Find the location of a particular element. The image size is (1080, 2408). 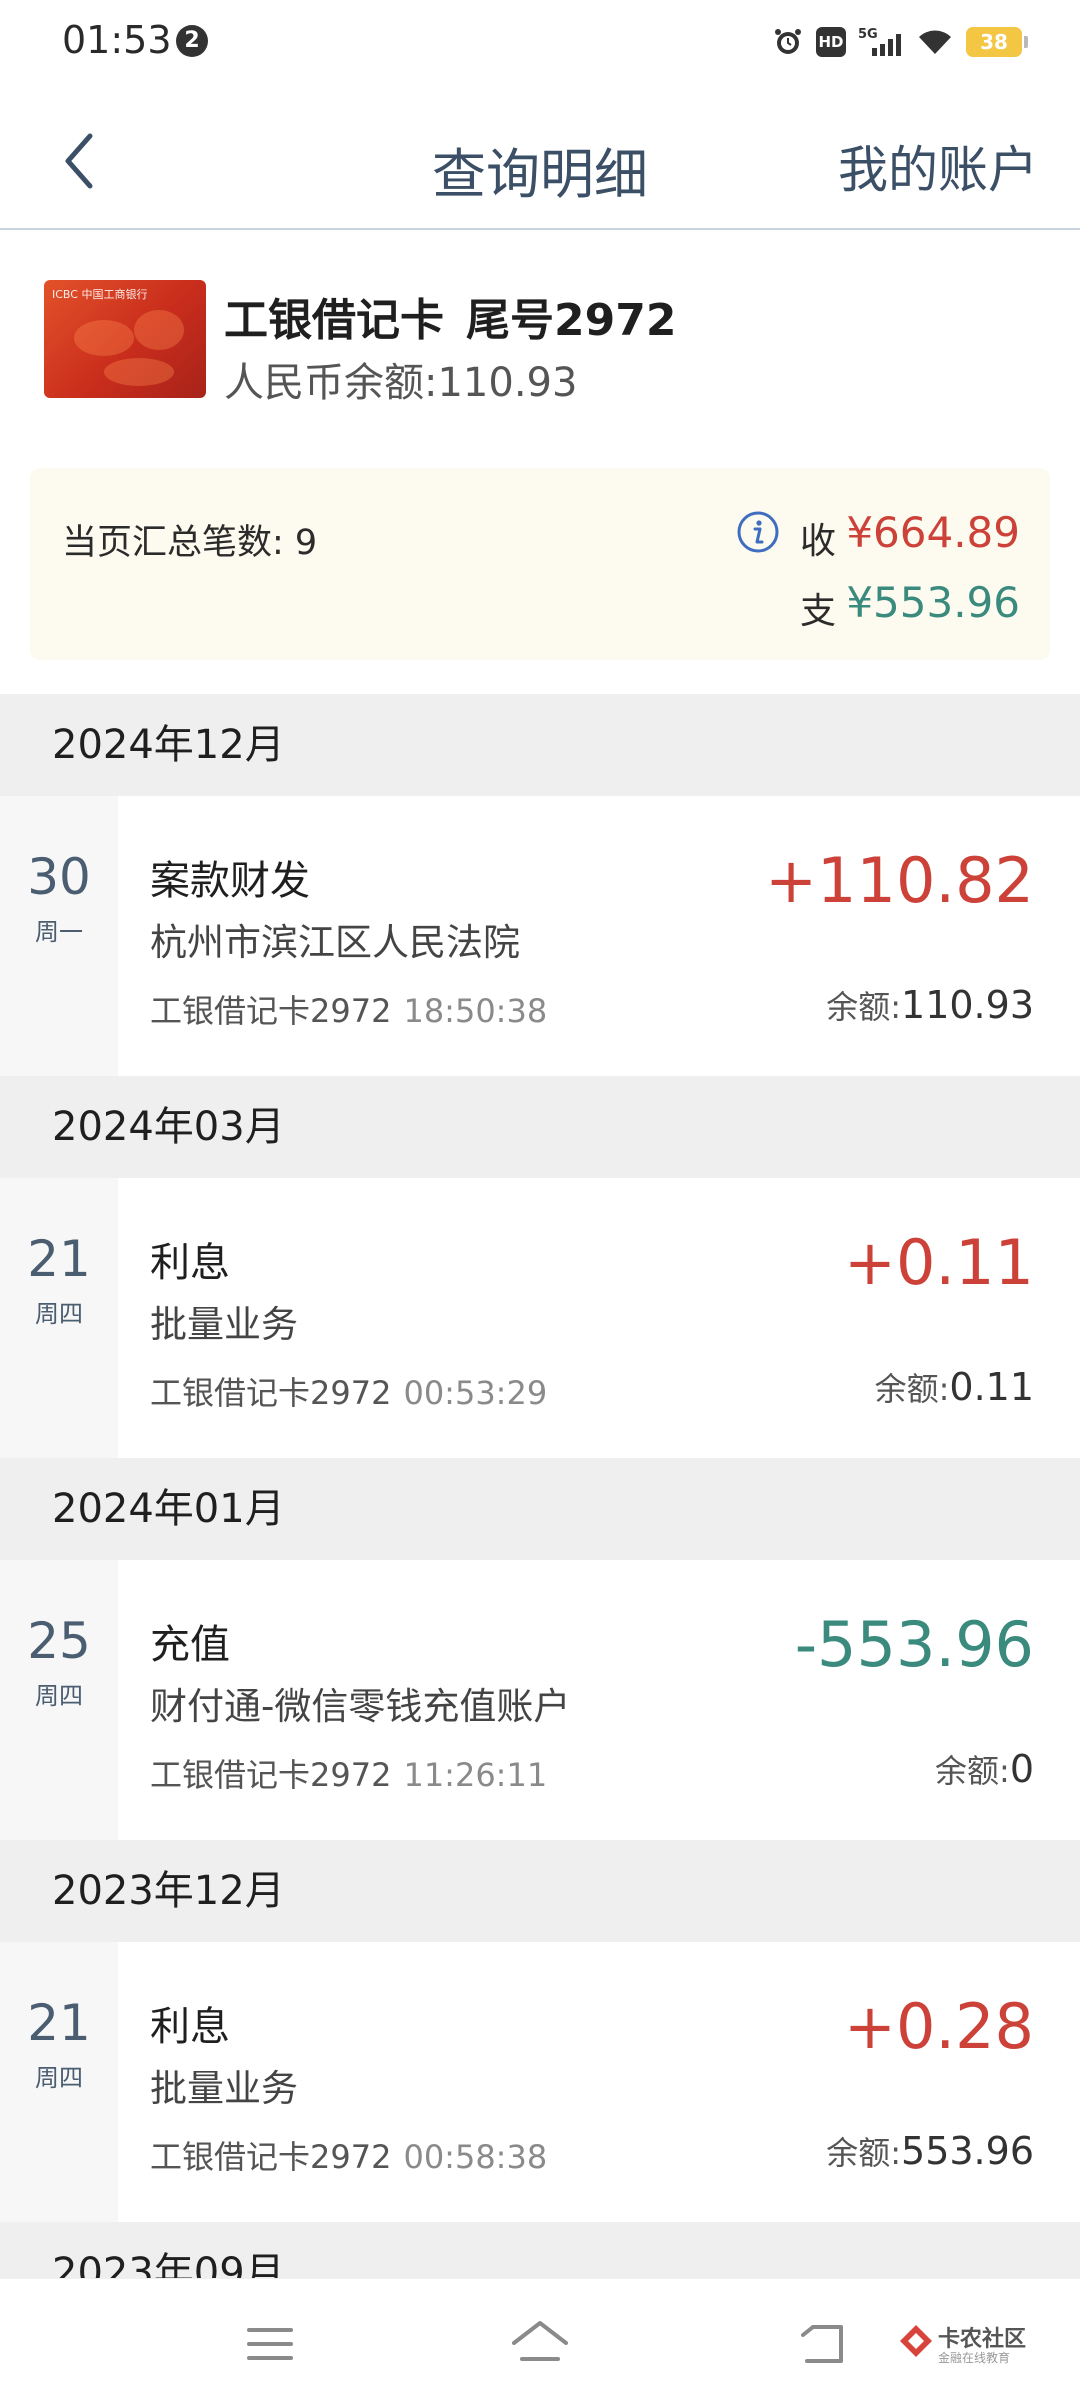

menu-button is located at coordinates (270, 2344).